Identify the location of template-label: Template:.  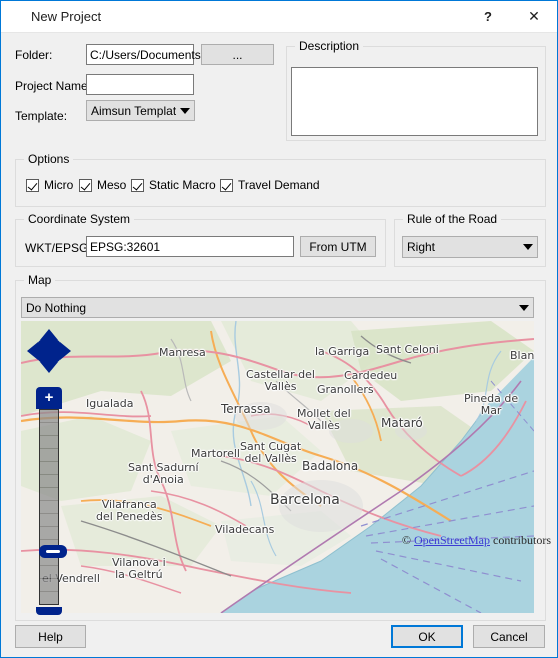
(41, 116).